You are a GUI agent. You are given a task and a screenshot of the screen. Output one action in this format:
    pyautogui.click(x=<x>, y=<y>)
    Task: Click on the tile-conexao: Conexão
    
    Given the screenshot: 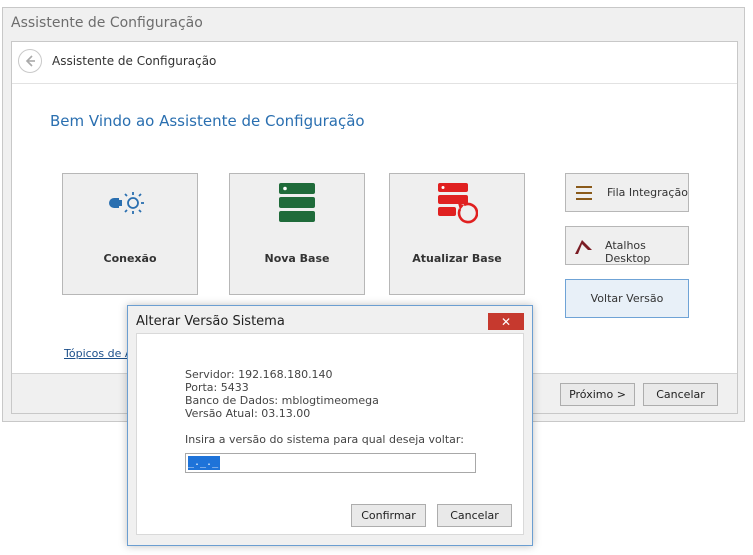 What is the action you would take?
    pyautogui.click(x=130, y=234)
    